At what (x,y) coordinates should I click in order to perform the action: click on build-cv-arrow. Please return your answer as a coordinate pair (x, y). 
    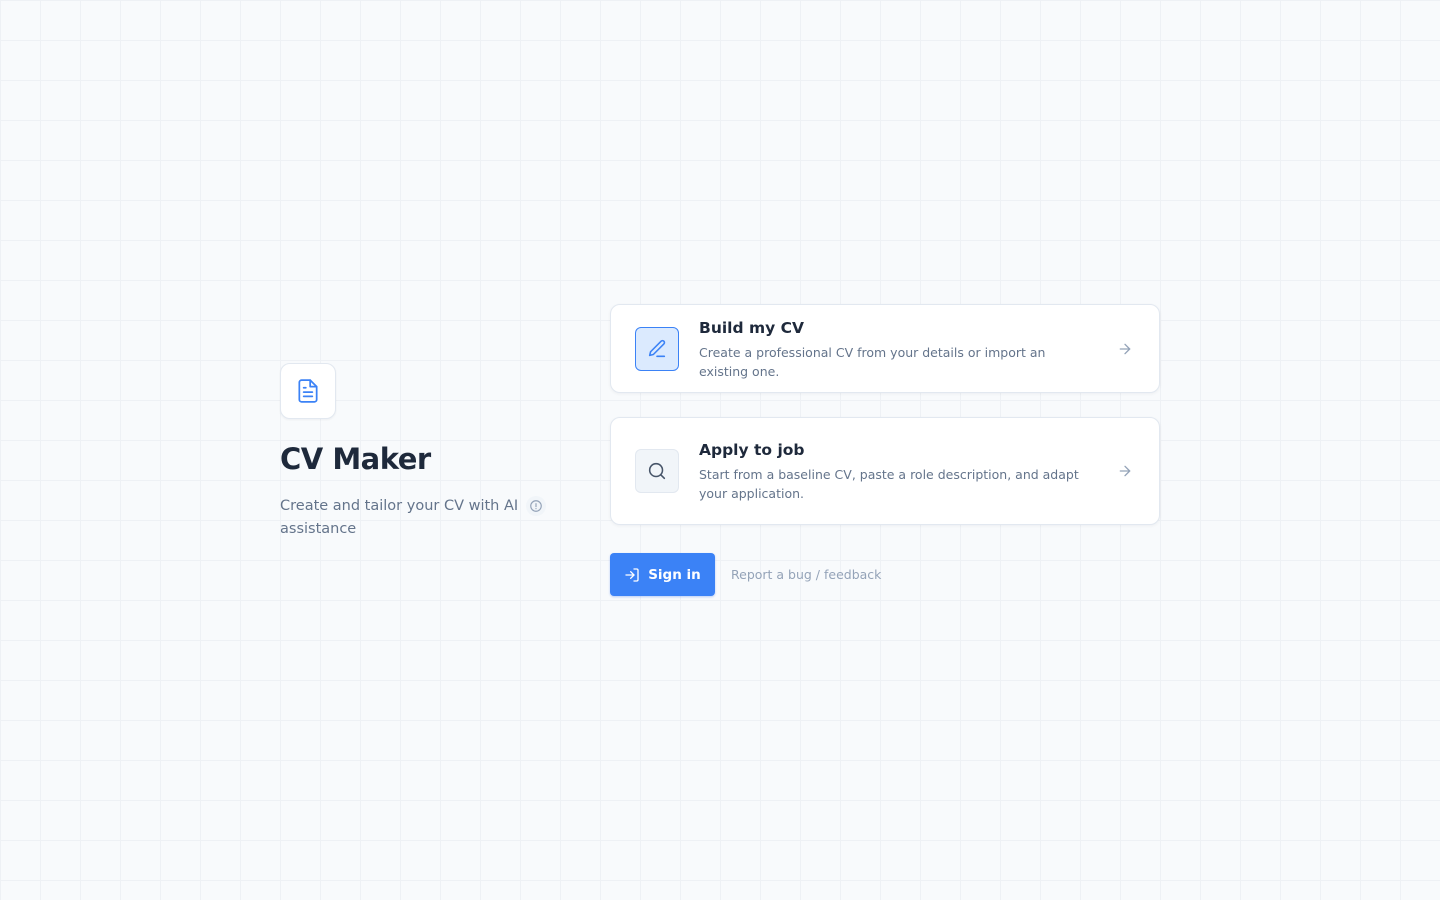
    Looking at the image, I should click on (1126, 349).